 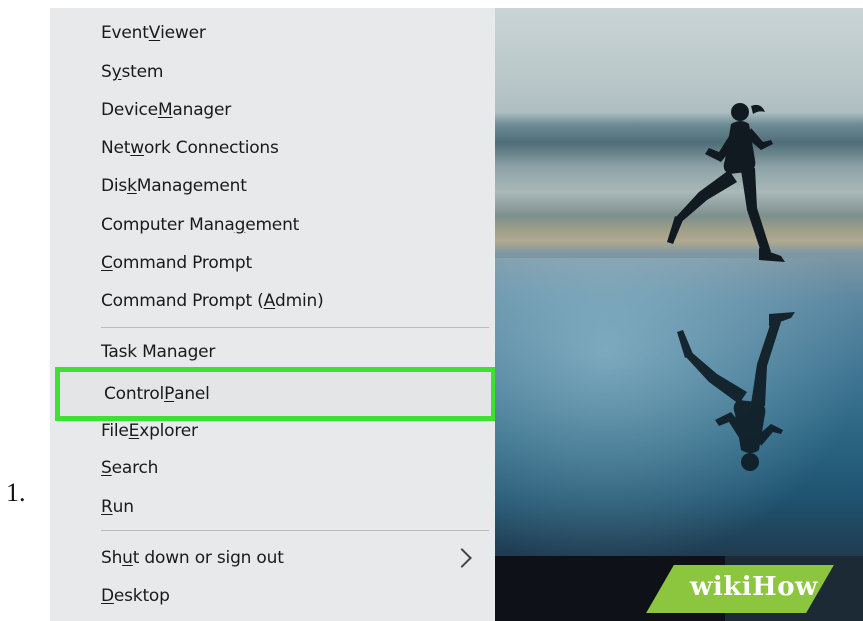 What do you see at coordinates (726, 182) in the screenshot?
I see `runner-silhouette` at bounding box center [726, 182].